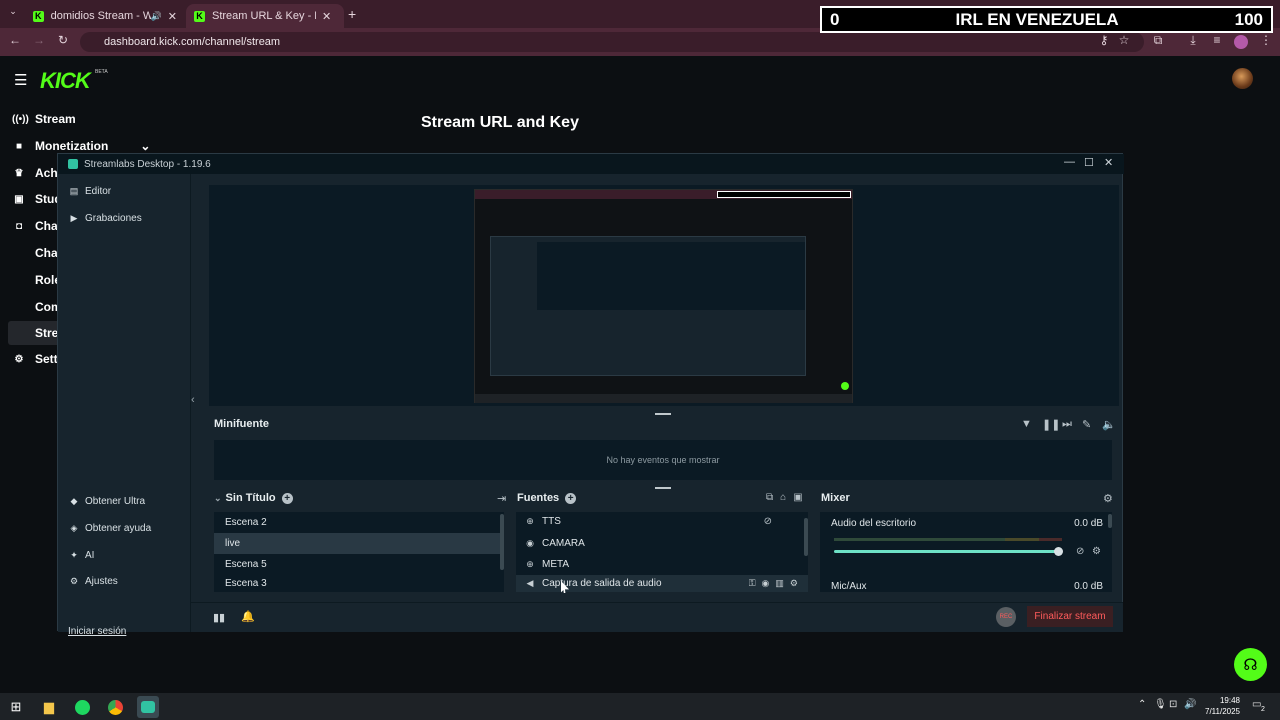  Describe the element at coordinates (19, 199) in the screenshot. I see `studio-icon: ▣` at that location.